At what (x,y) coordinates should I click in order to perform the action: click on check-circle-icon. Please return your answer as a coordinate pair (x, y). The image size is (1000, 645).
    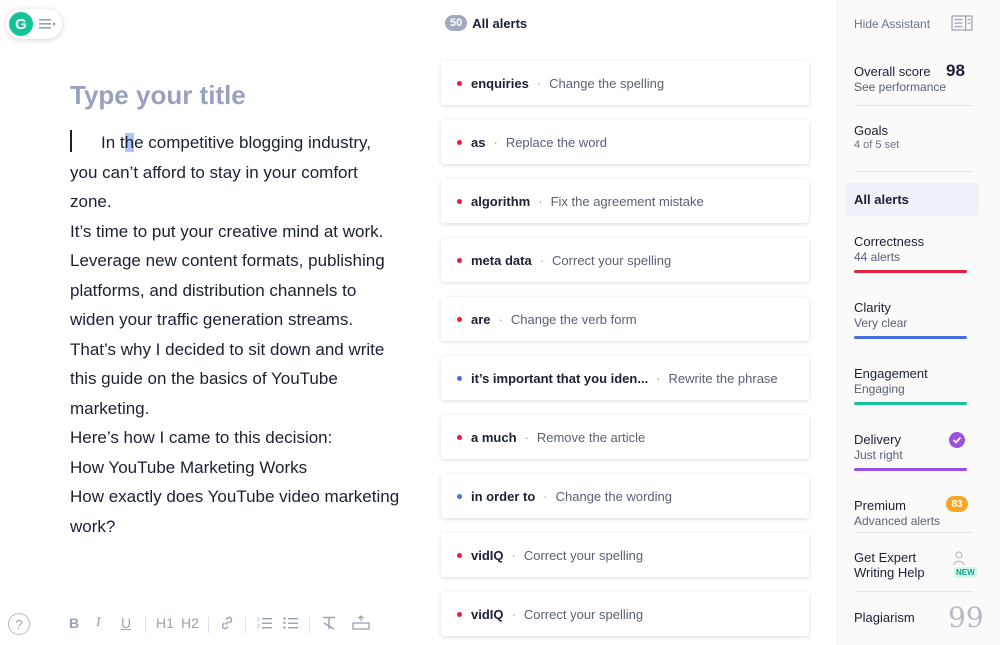
    Looking at the image, I should click on (957, 442).